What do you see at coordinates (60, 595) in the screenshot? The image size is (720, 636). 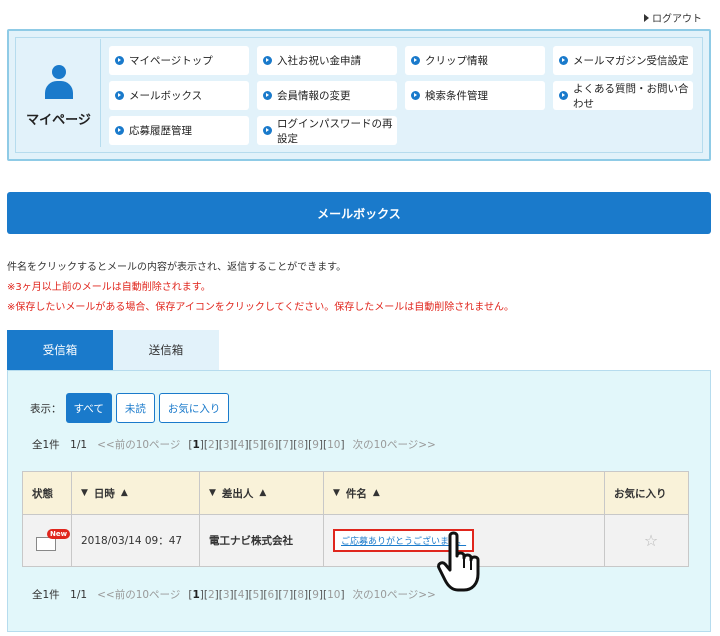 I see `result-count: 全1件 1/1` at bounding box center [60, 595].